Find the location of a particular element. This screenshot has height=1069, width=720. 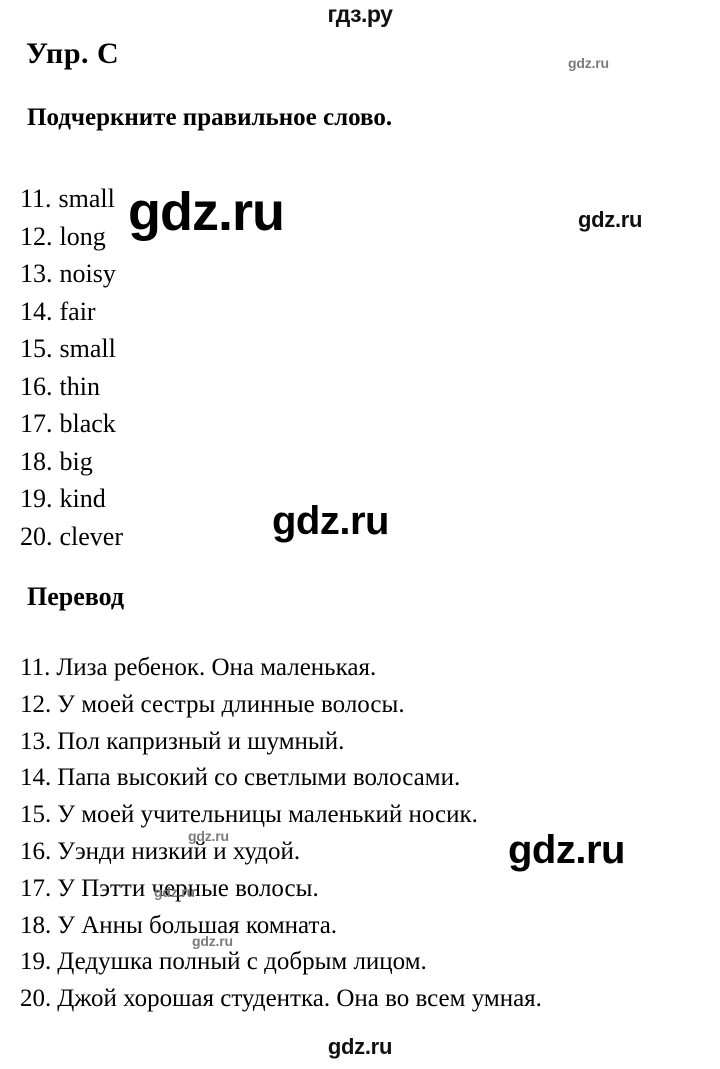

answer-item: 14. fair is located at coordinates (210, 312).